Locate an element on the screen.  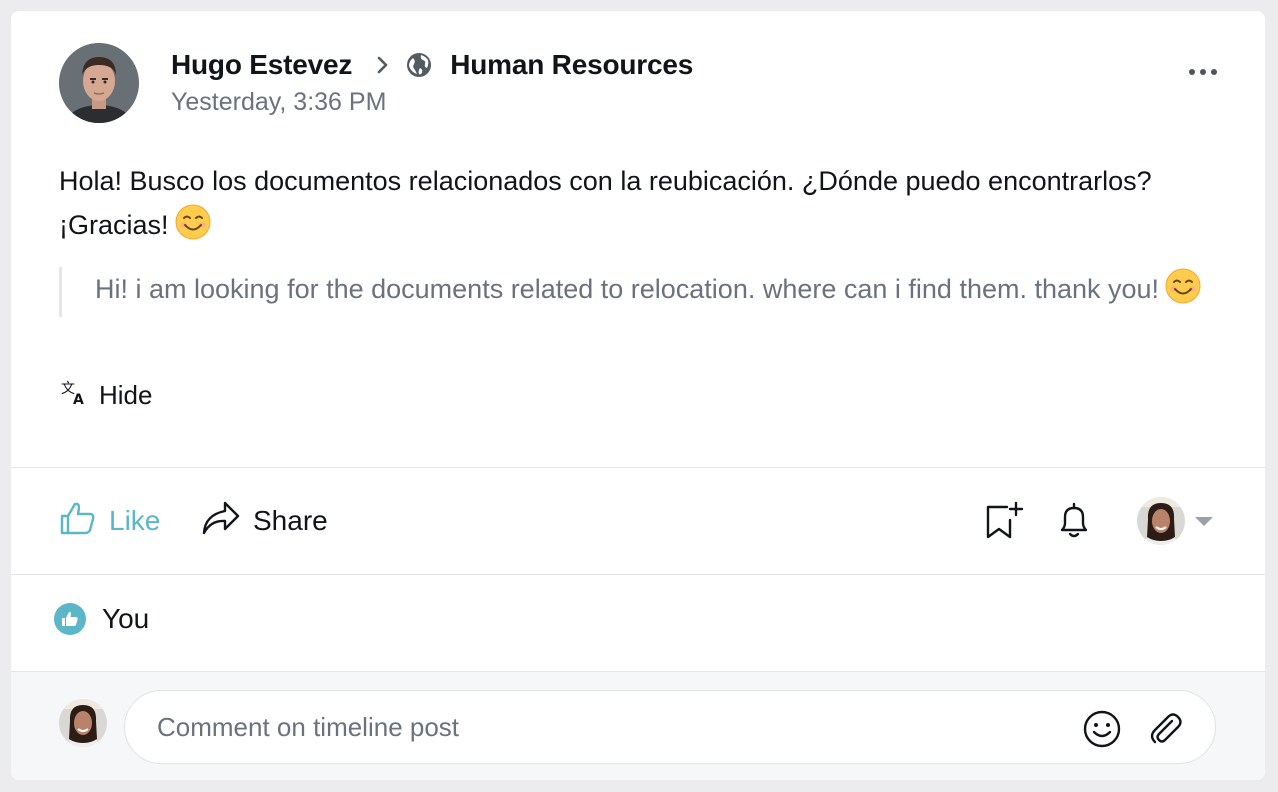
hide-label: Hide is located at coordinates (126, 395).